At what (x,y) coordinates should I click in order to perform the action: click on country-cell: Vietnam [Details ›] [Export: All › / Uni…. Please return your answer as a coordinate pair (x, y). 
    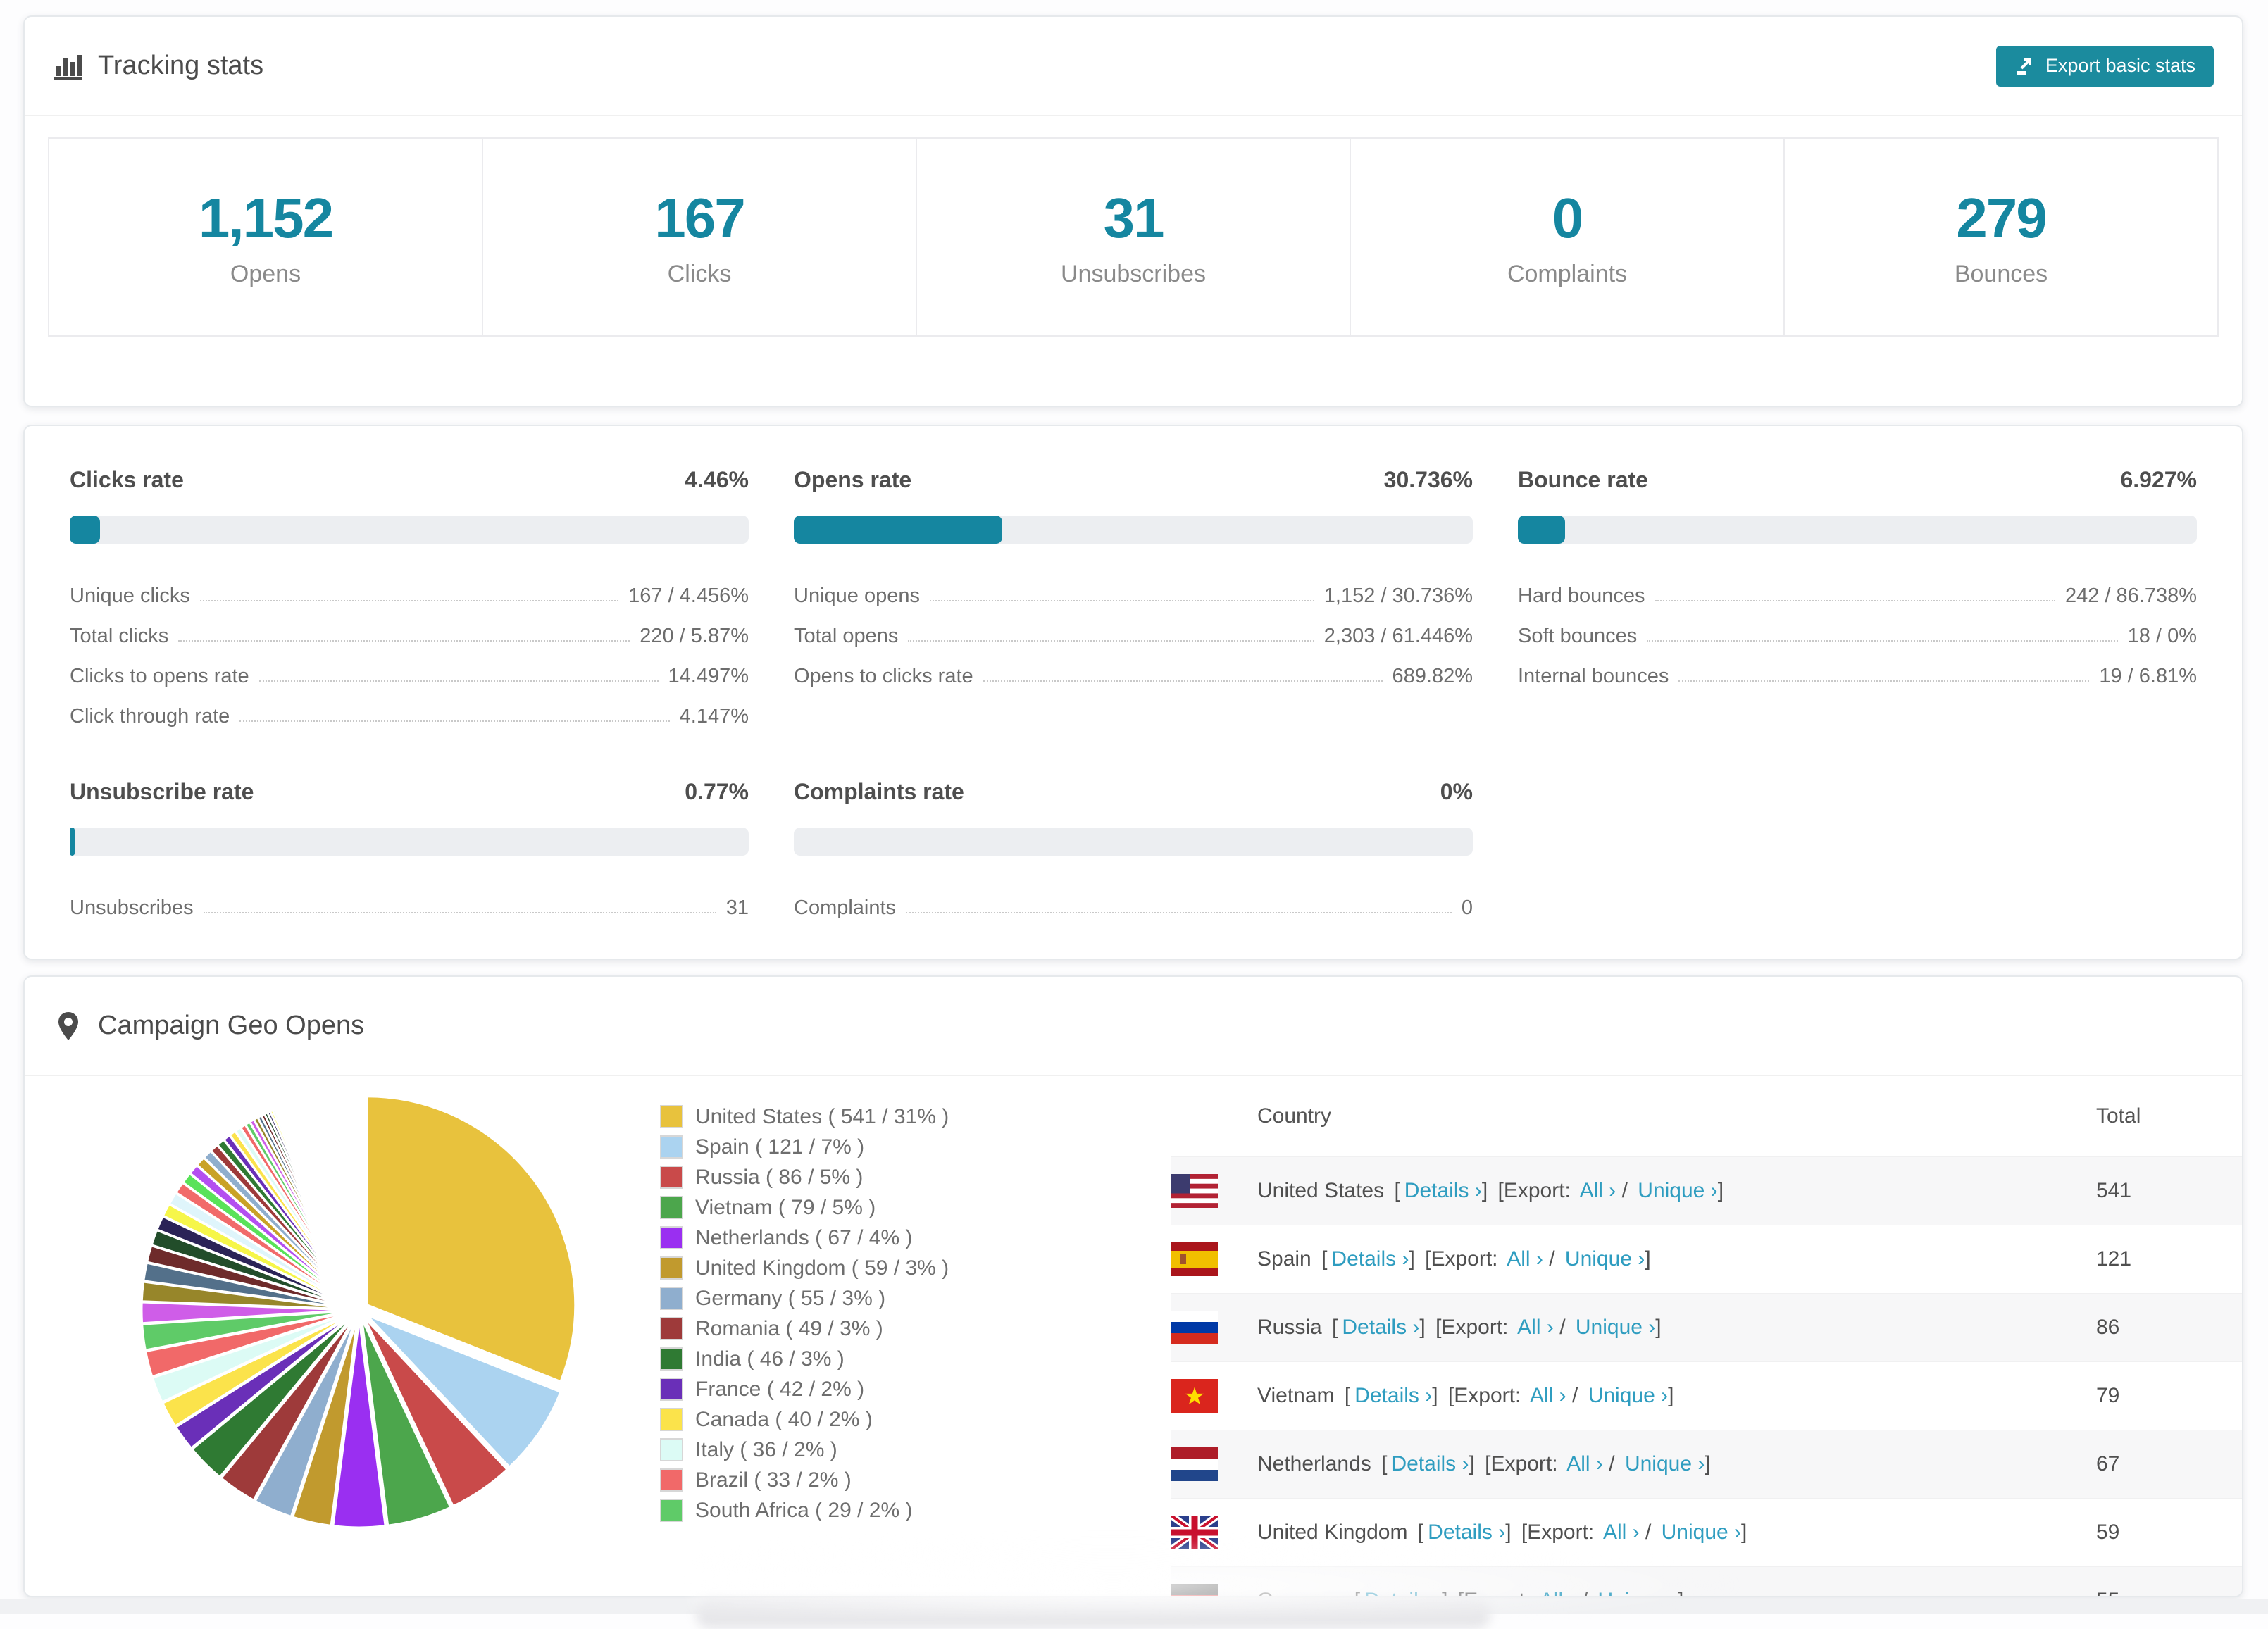
    Looking at the image, I should click on (1466, 1395).